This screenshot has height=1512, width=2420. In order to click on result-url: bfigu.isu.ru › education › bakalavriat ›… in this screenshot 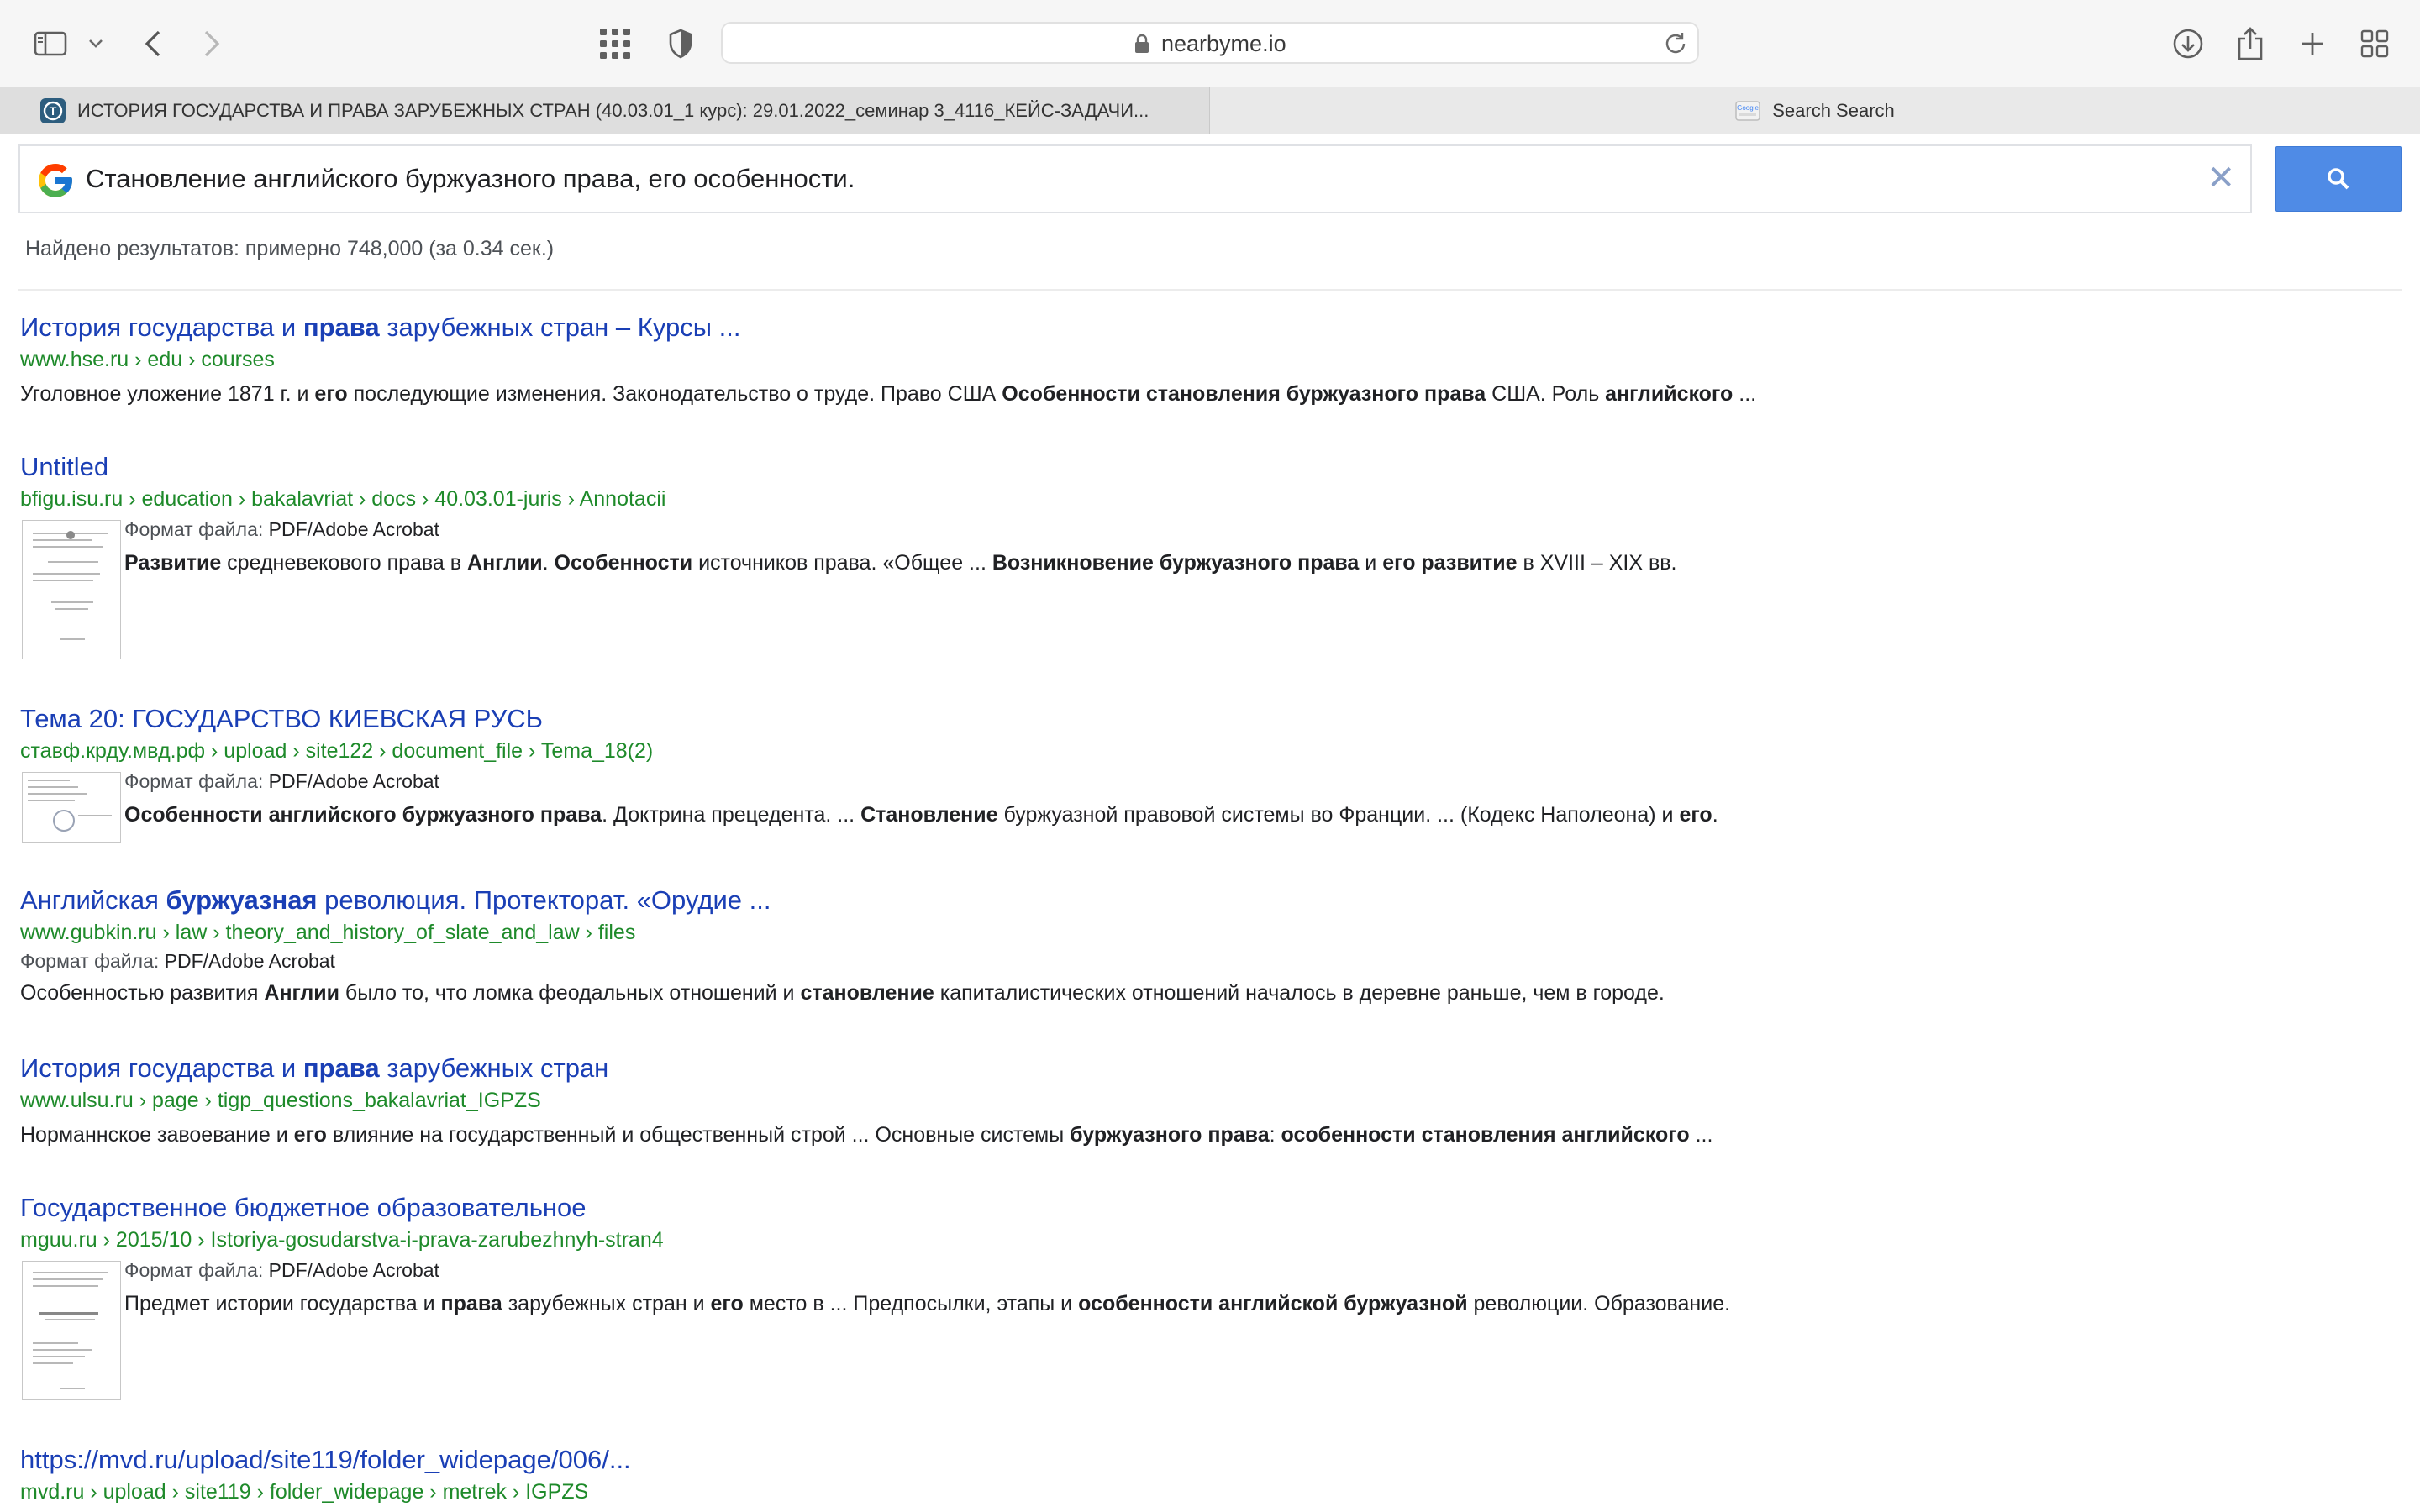, I will do `click(343, 499)`.